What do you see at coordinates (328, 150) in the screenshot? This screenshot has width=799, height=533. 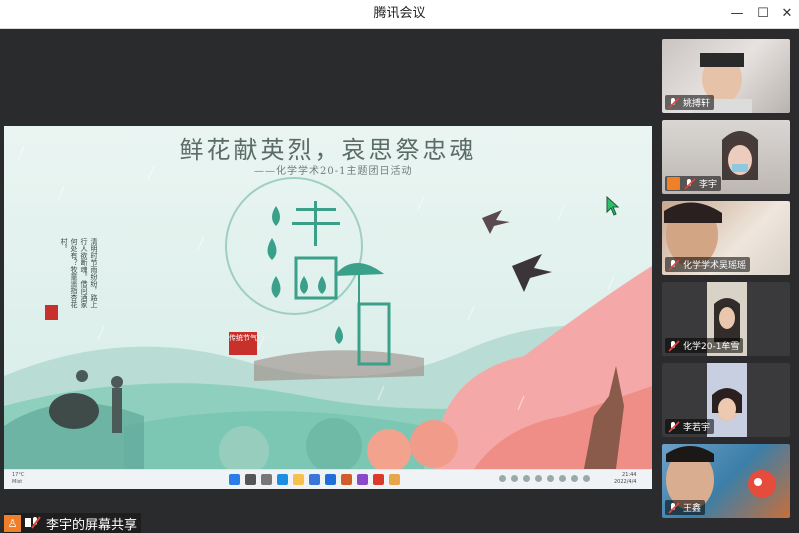 I see `poster-title: 鲜花献英烈，哀思祭忠魂` at bounding box center [328, 150].